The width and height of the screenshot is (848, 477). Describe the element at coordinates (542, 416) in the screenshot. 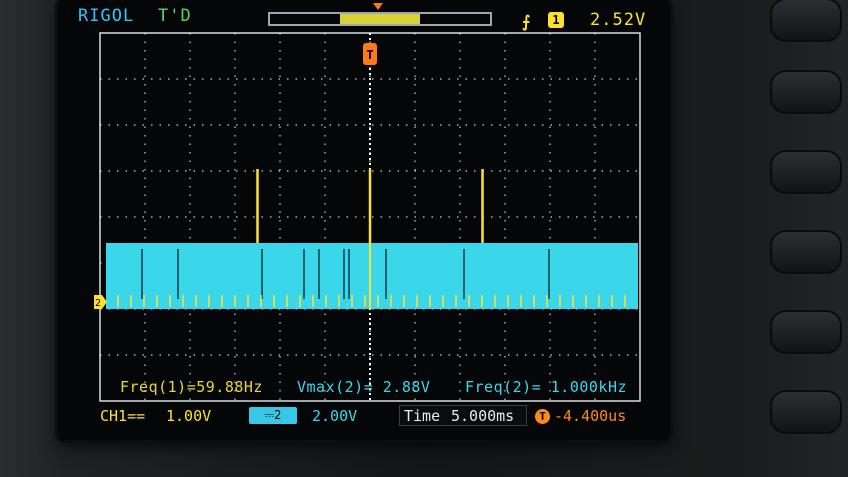

I see `trigger-offset-icon: T` at that location.